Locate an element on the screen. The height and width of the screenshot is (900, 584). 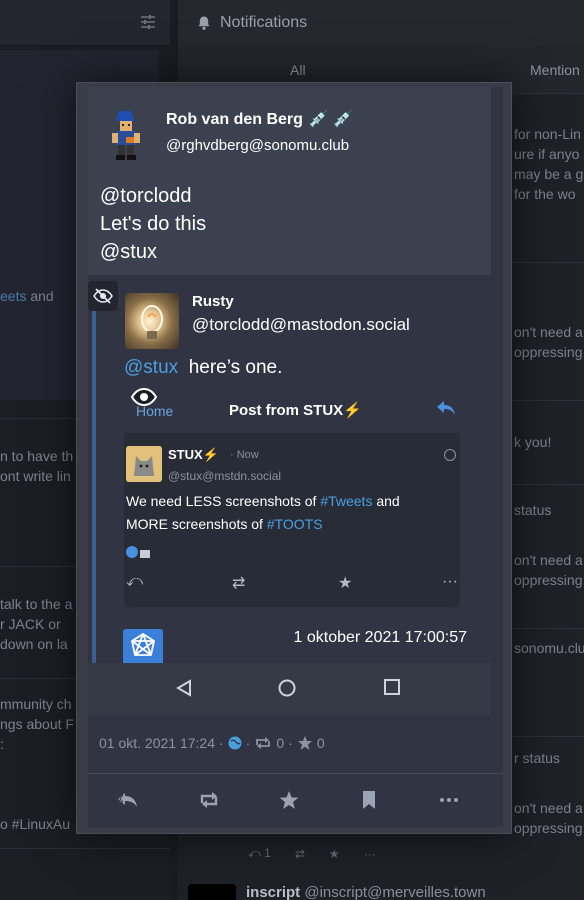
eye-off-icon is located at coordinates (103, 296).